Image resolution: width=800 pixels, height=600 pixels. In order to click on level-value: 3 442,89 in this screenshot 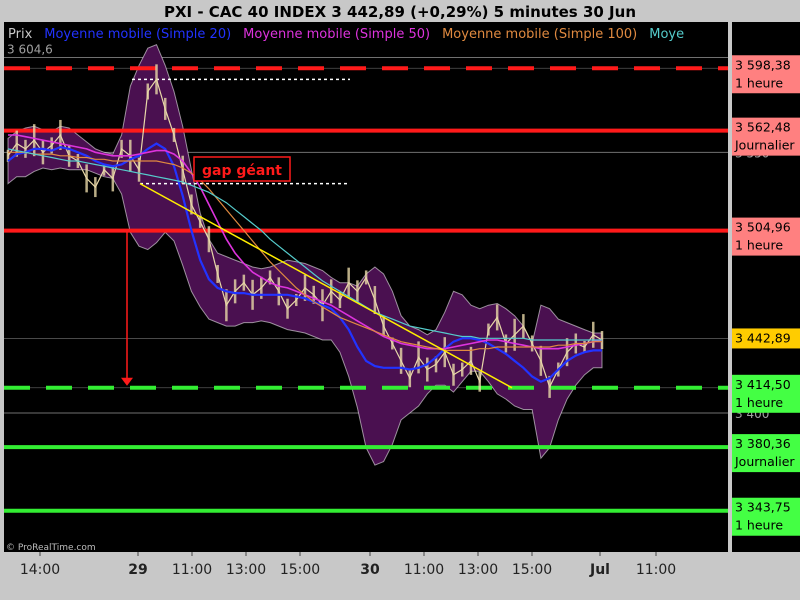, I will do `click(763, 337)`.